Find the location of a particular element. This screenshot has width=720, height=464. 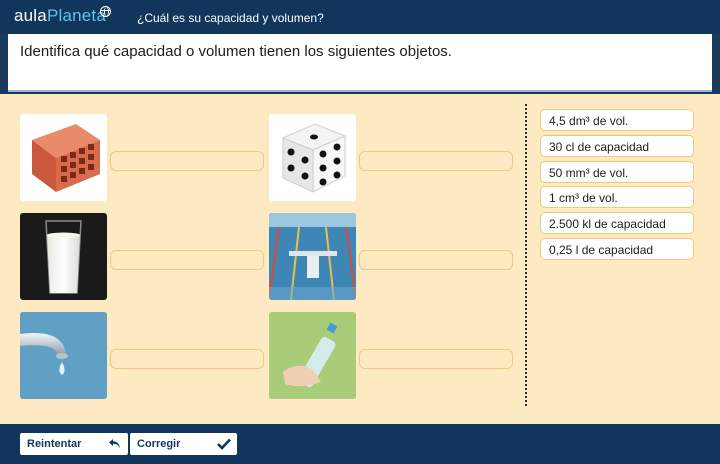

undo-arrow-icon is located at coordinates (114, 444).